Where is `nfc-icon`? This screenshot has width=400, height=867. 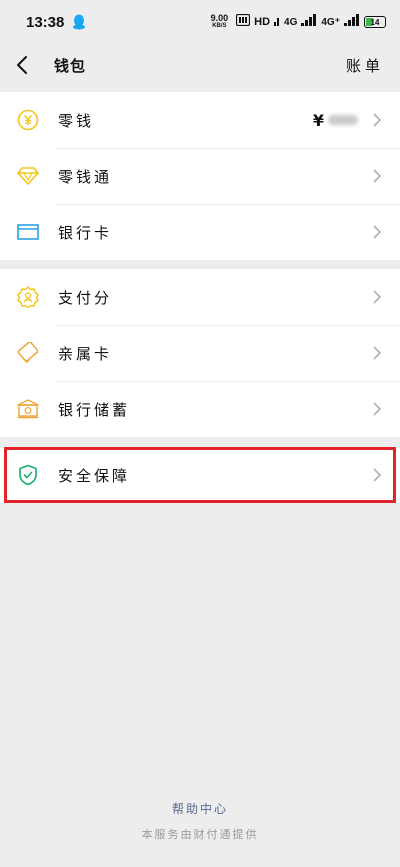 nfc-icon is located at coordinates (243, 22).